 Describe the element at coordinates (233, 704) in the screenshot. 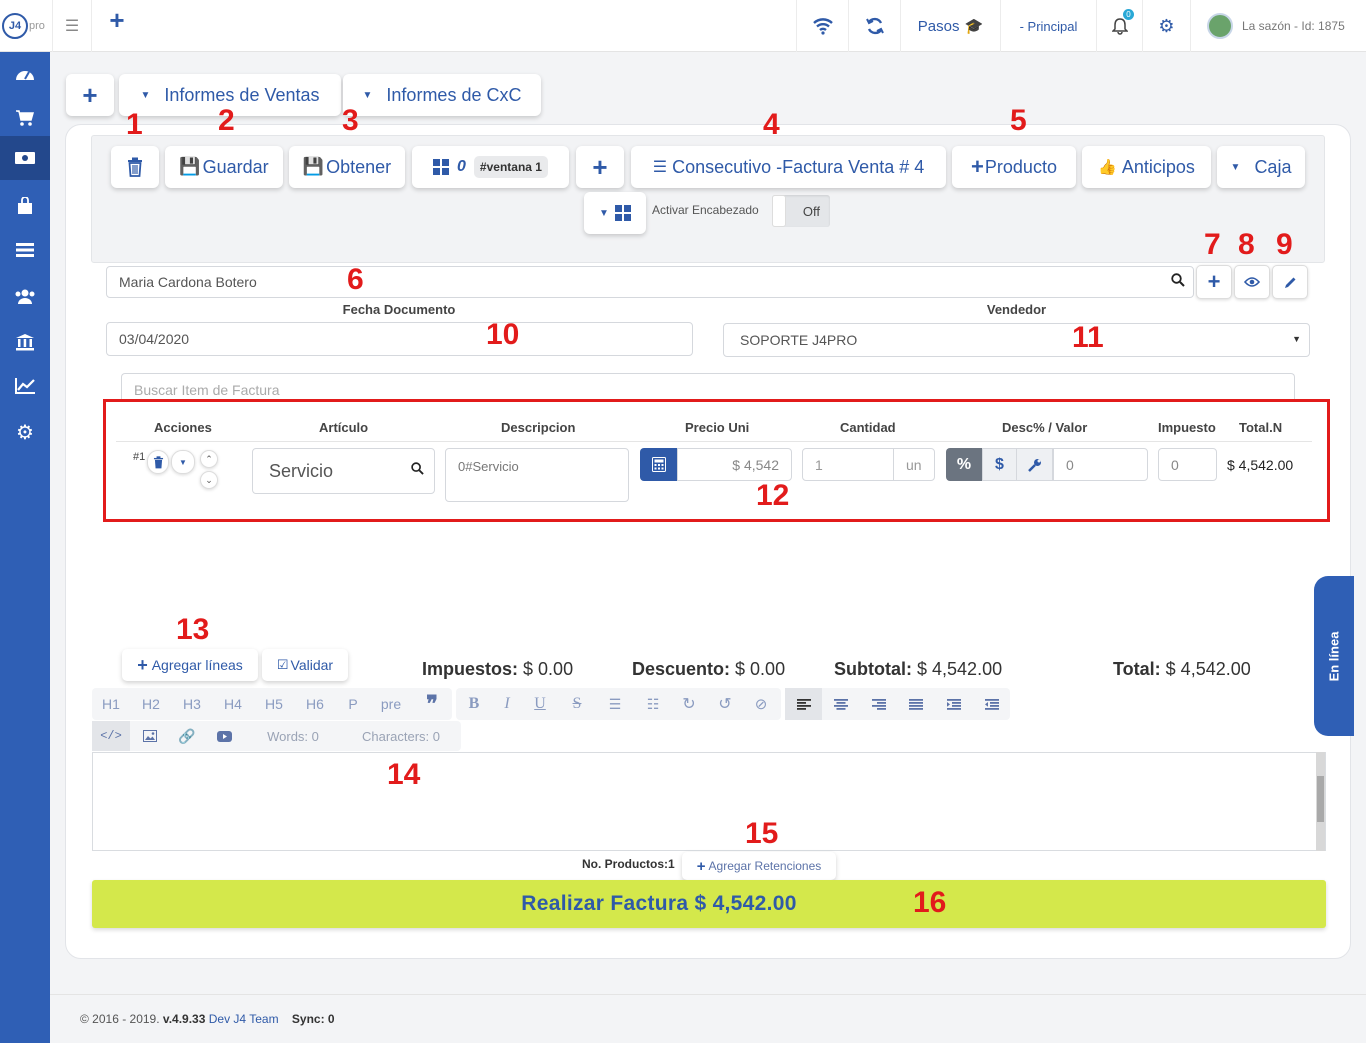

I see `h4-button: H4` at that location.